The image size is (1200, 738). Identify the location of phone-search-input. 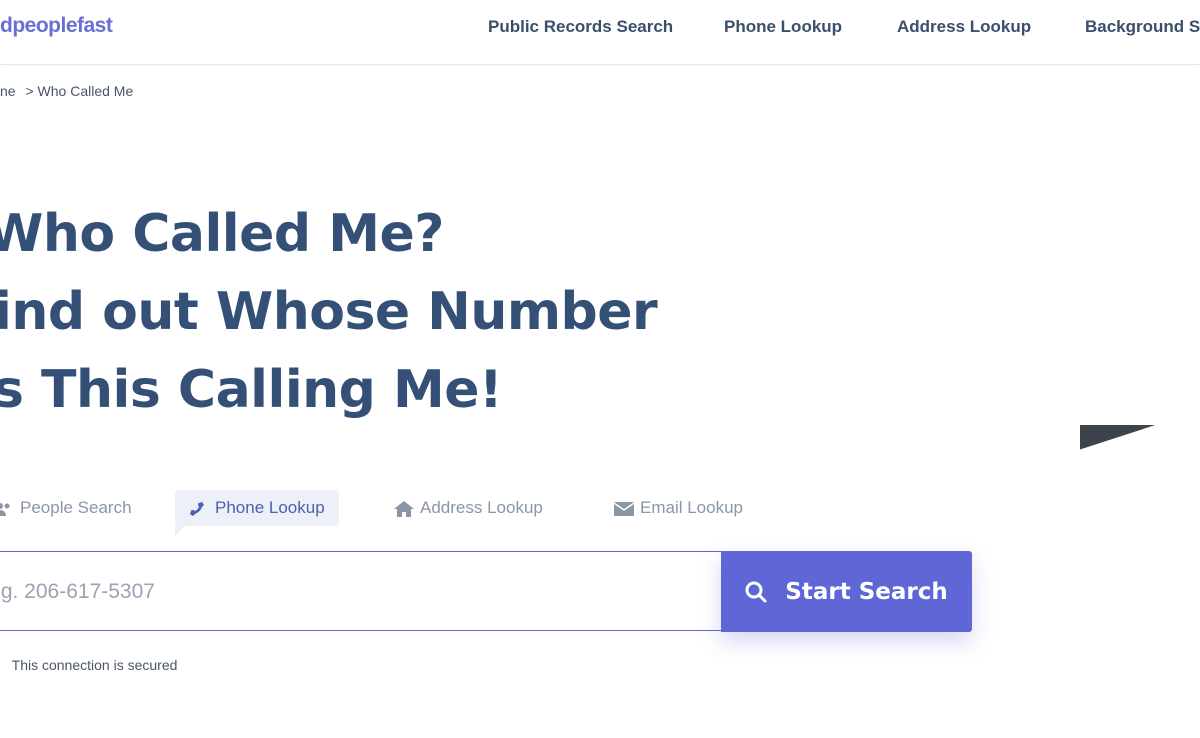
(350, 592).